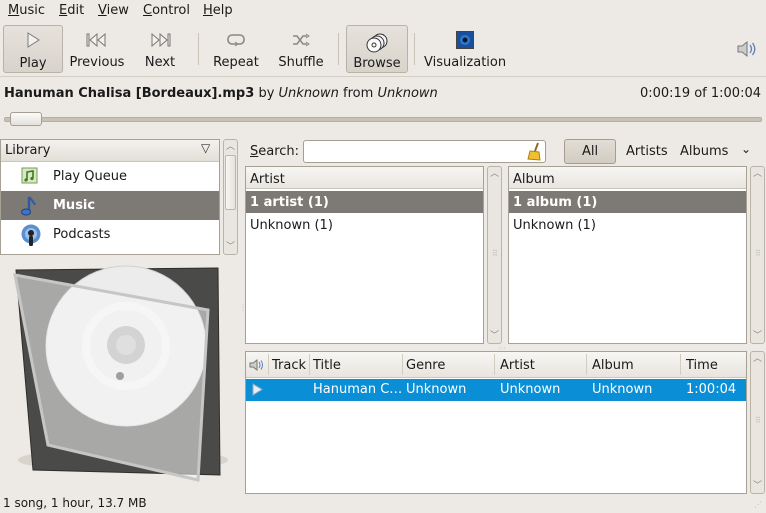  Describe the element at coordinates (25, 119) in the screenshot. I see `seek-thumb` at that location.